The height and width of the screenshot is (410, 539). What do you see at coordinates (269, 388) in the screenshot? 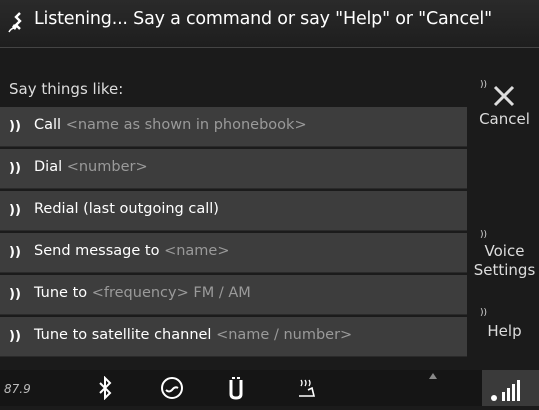
I see `bottom-bar: 87.9` at bounding box center [269, 388].